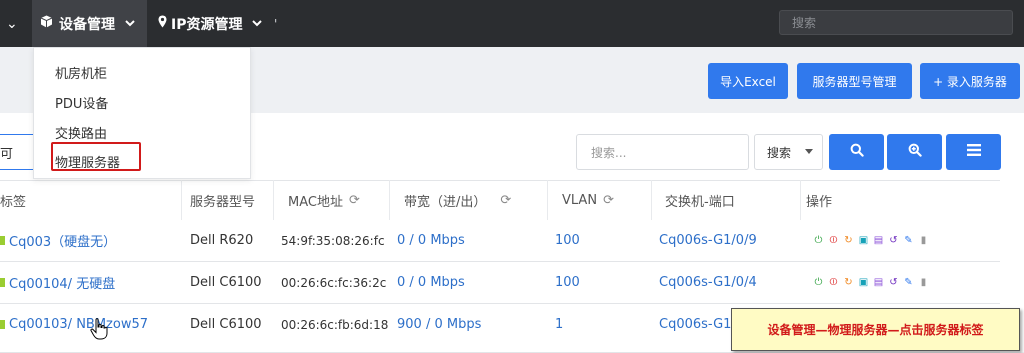  What do you see at coordinates (46, 23) in the screenshot?
I see `cube-icon` at bounding box center [46, 23].